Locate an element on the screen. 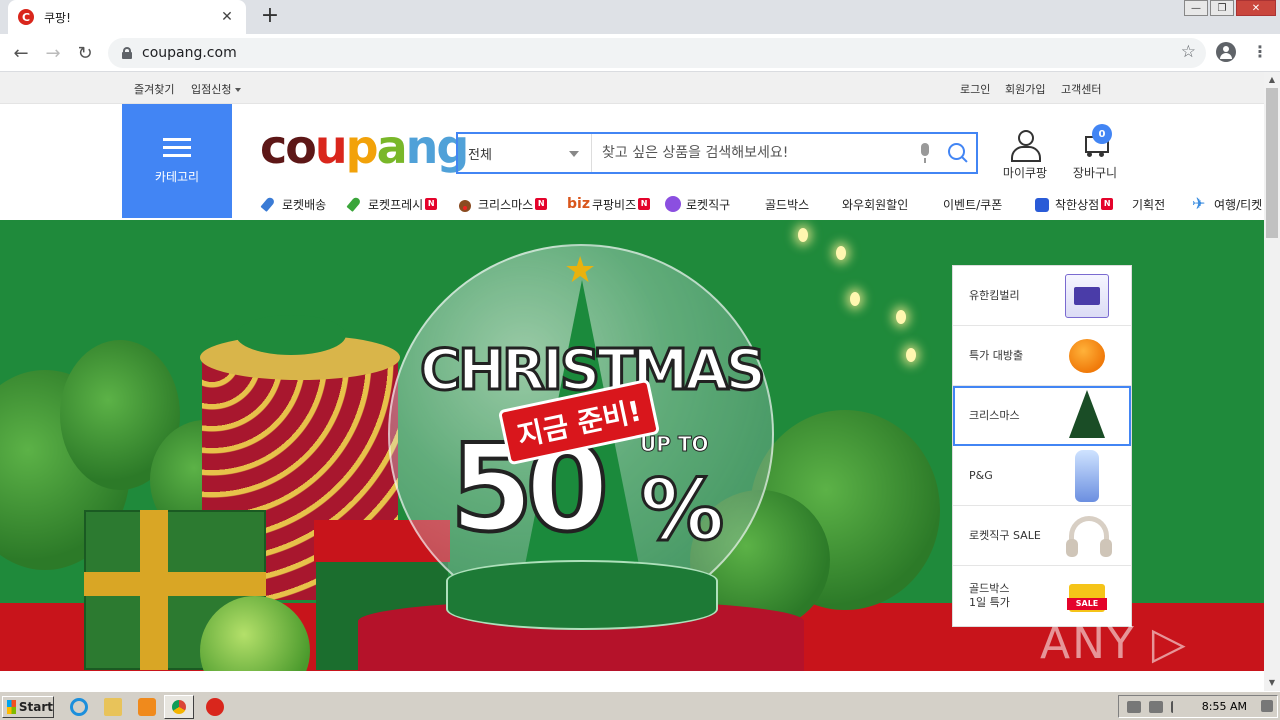  nav-rocket-delivery: 로켓배송 is located at coordinates (293, 204).